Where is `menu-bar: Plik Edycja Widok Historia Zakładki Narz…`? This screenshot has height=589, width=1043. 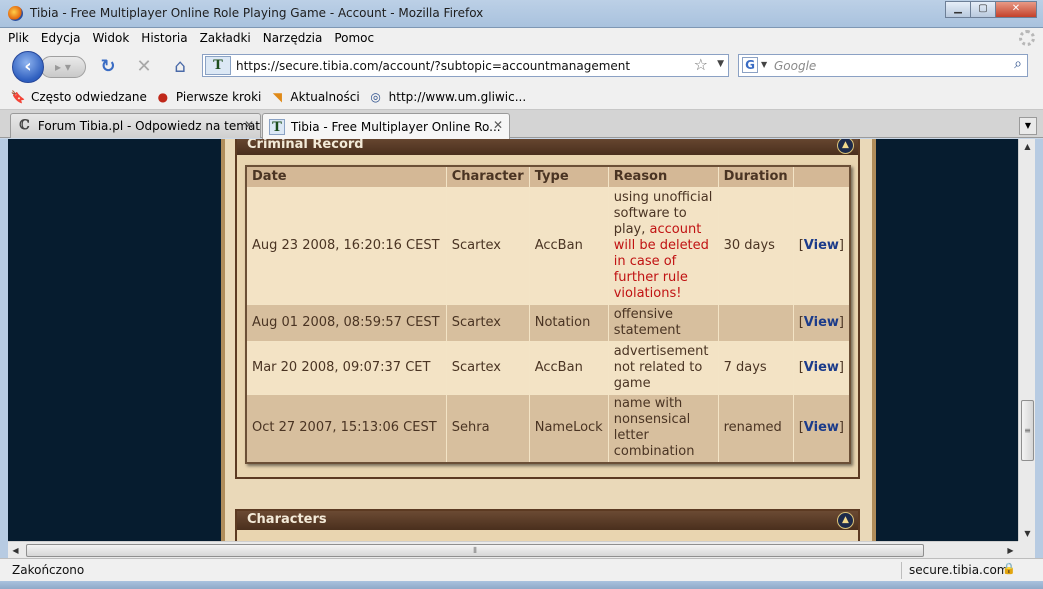
menu-bar: Plik Edycja Widok Historia Zakładki Narz… is located at coordinates (521, 38).